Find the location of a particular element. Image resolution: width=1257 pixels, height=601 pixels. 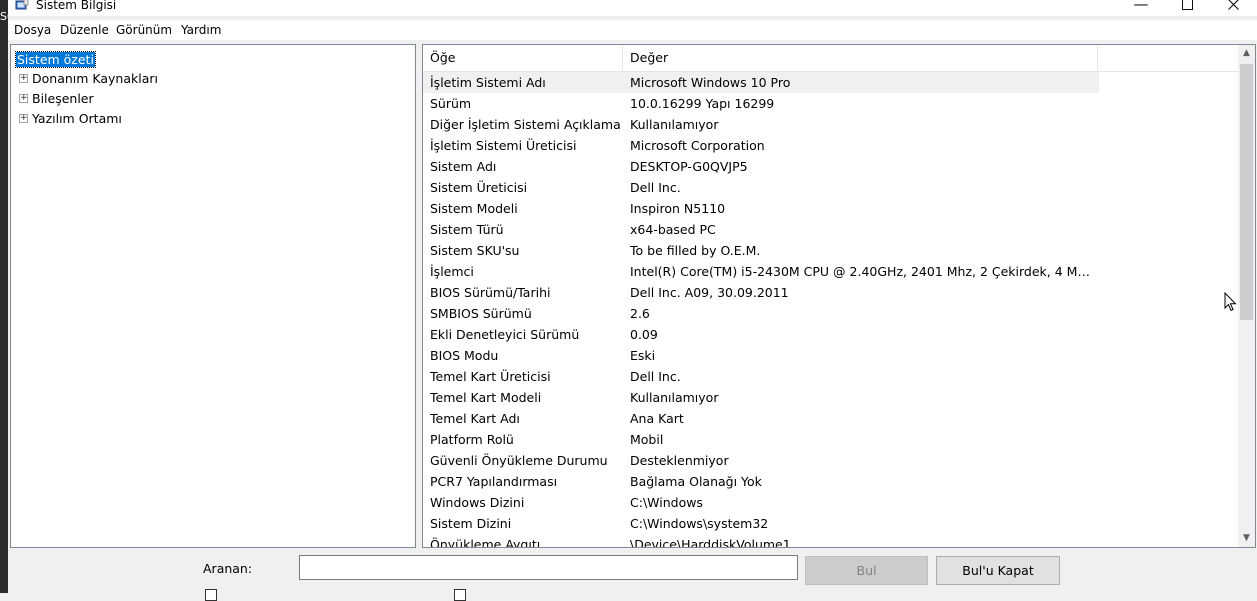

tree-item-label: Donanım Kaynakları is located at coordinates (95, 78).